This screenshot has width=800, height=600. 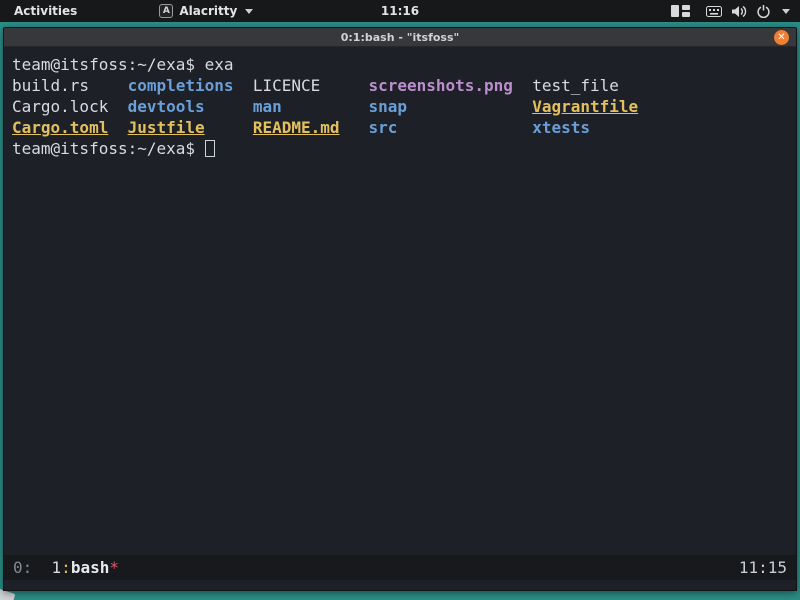 I want to click on activities-button: Activities, so click(x=45, y=11).